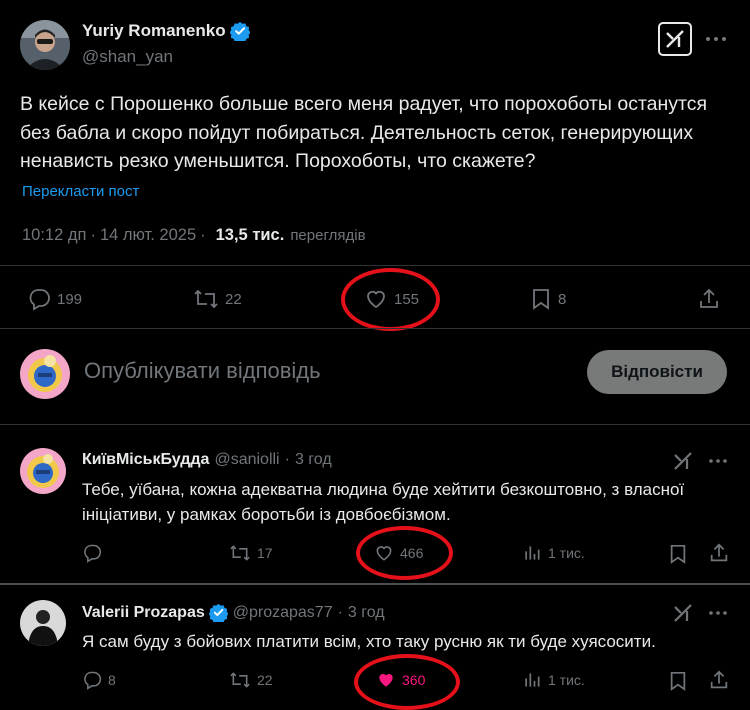  I want to click on reply-author-name: КиївМіськБудда, so click(145, 460).